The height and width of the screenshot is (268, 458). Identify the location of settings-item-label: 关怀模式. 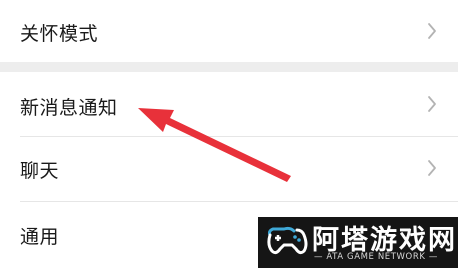
(59, 34).